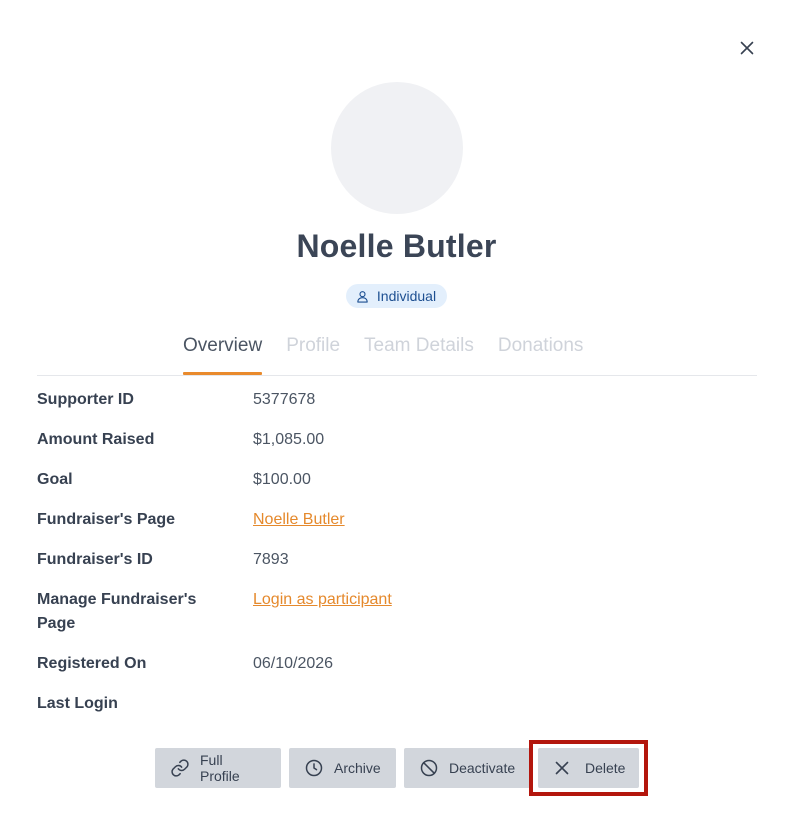 The height and width of the screenshot is (824, 793). What do you see at coordinates (180, 768) in the screenshot?
I see `link-icon` at bounding box center [180, 768].